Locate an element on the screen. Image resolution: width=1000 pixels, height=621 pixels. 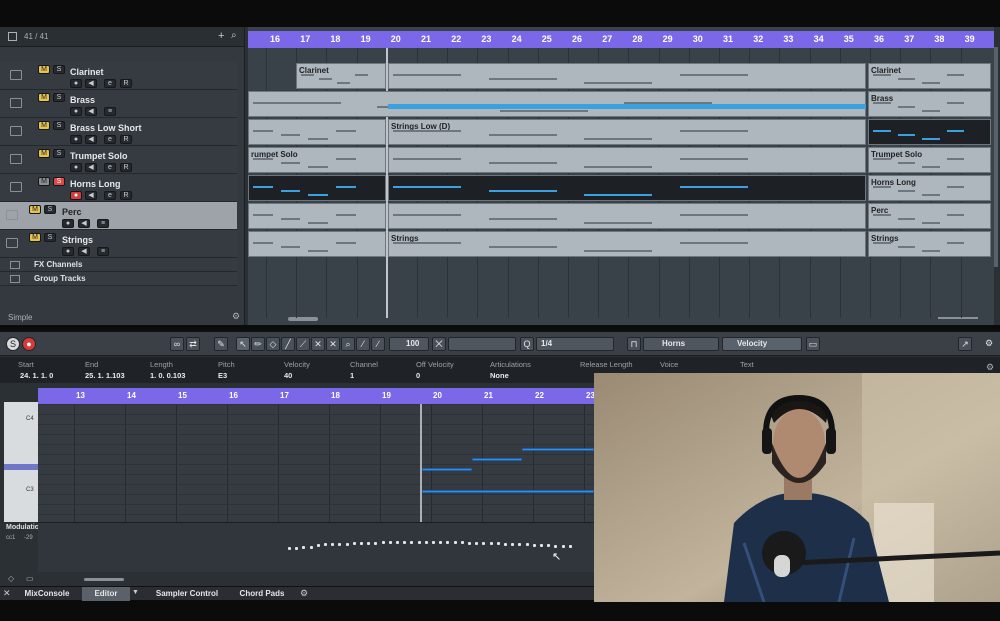
window-layout-icon: ▭ is located at coordinates (813, 344).